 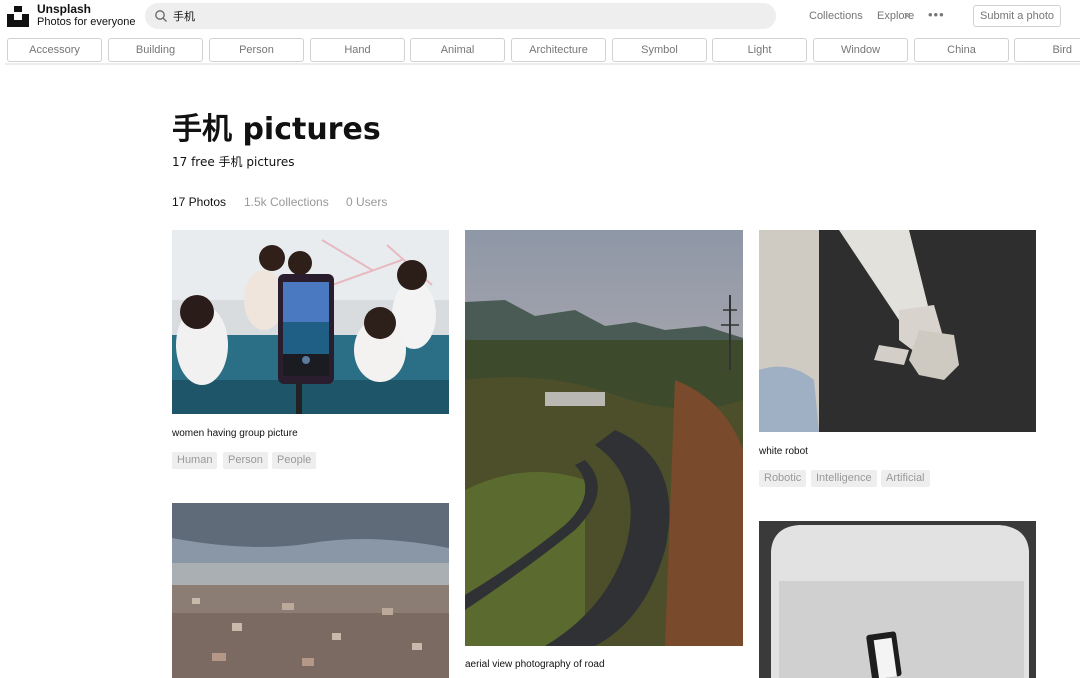 I want to click on nav-collections-link: Collections, so click(x=836, y=16).